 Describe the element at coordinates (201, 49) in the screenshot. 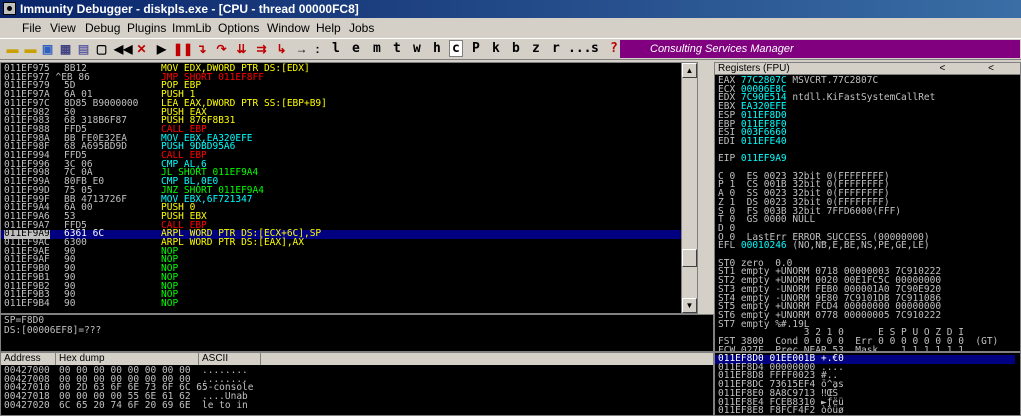

I see `step-into-icon: ↴` at that location.